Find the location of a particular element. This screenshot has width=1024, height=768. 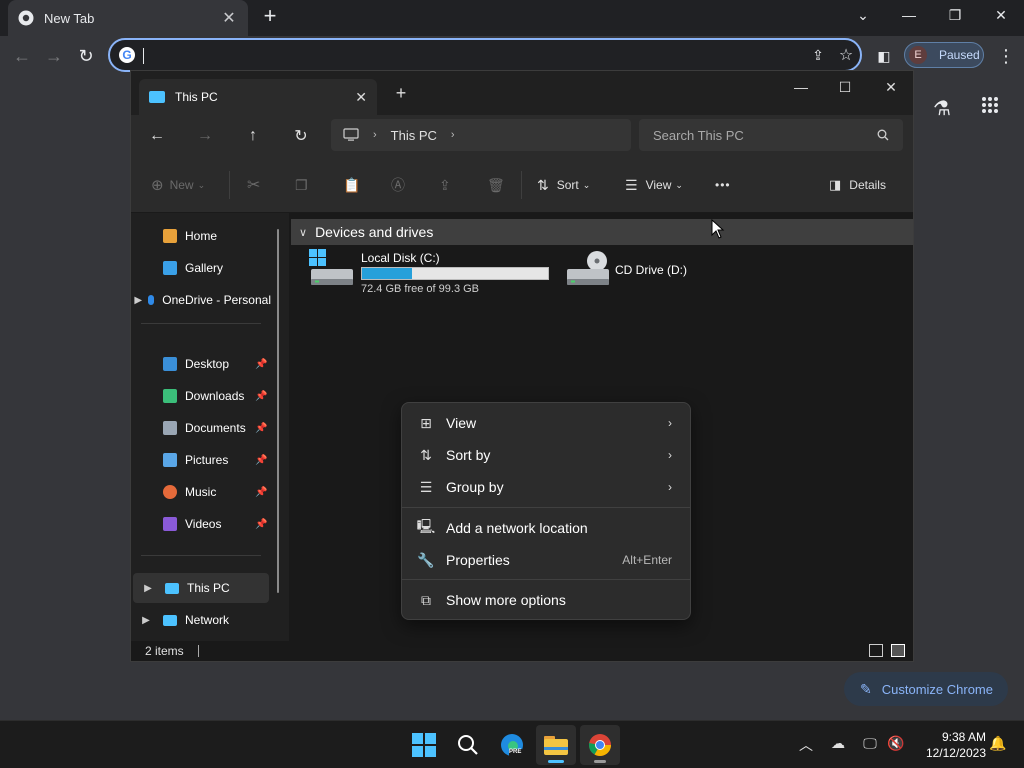

drive-usage-fill is located at coordinates (387, 273).